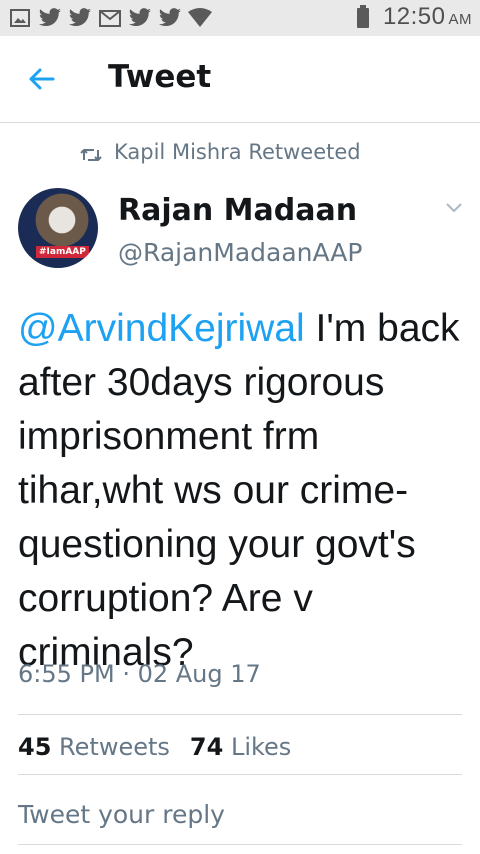 This screenshot has height=854, width=480. Describe the element at coordinates (114, 747) in the screenshot. I see `retweets-label: Retweets` at that location.